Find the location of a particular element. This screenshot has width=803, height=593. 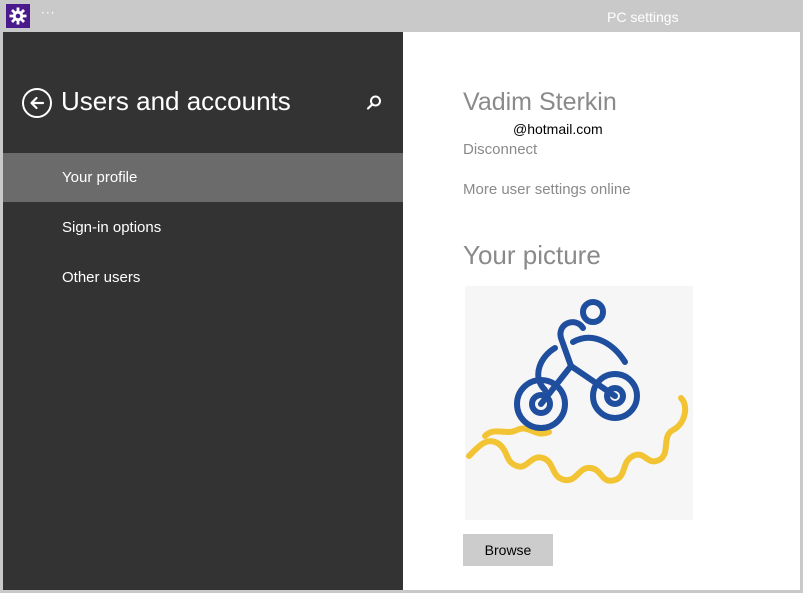

your-picture-heading: Your picture is located at coordinates (532, 255).